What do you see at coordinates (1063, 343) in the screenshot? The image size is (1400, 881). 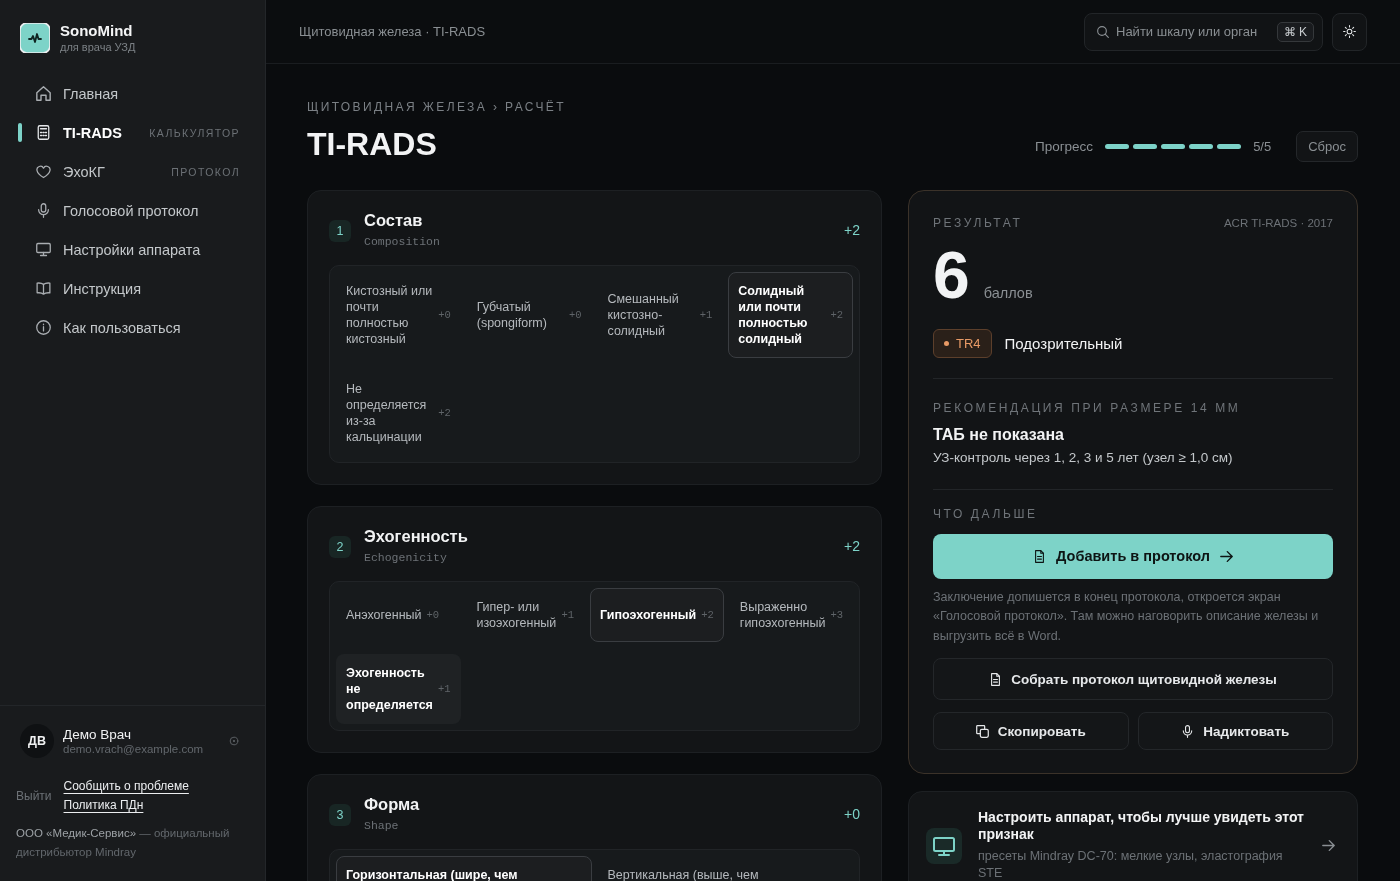 I see `category-label: Подозрительный` at bounding box center [1063, 343].